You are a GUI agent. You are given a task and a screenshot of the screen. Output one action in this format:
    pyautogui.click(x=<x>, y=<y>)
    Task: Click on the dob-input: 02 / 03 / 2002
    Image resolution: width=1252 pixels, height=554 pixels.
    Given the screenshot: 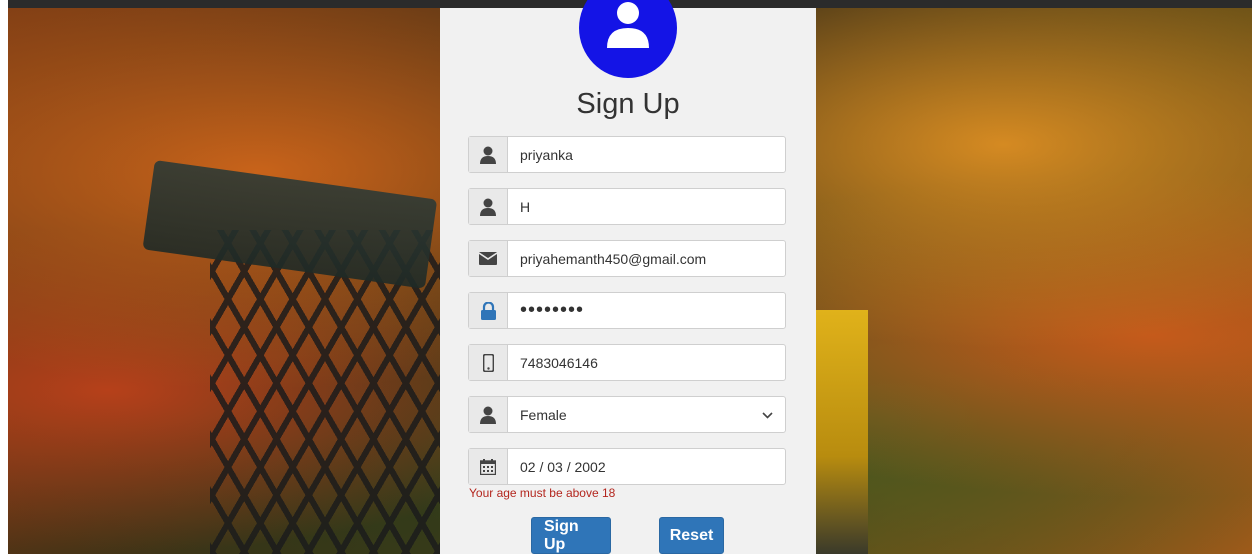 What is the action you would take?
    pyautogui.click(x=646, y=466)
    